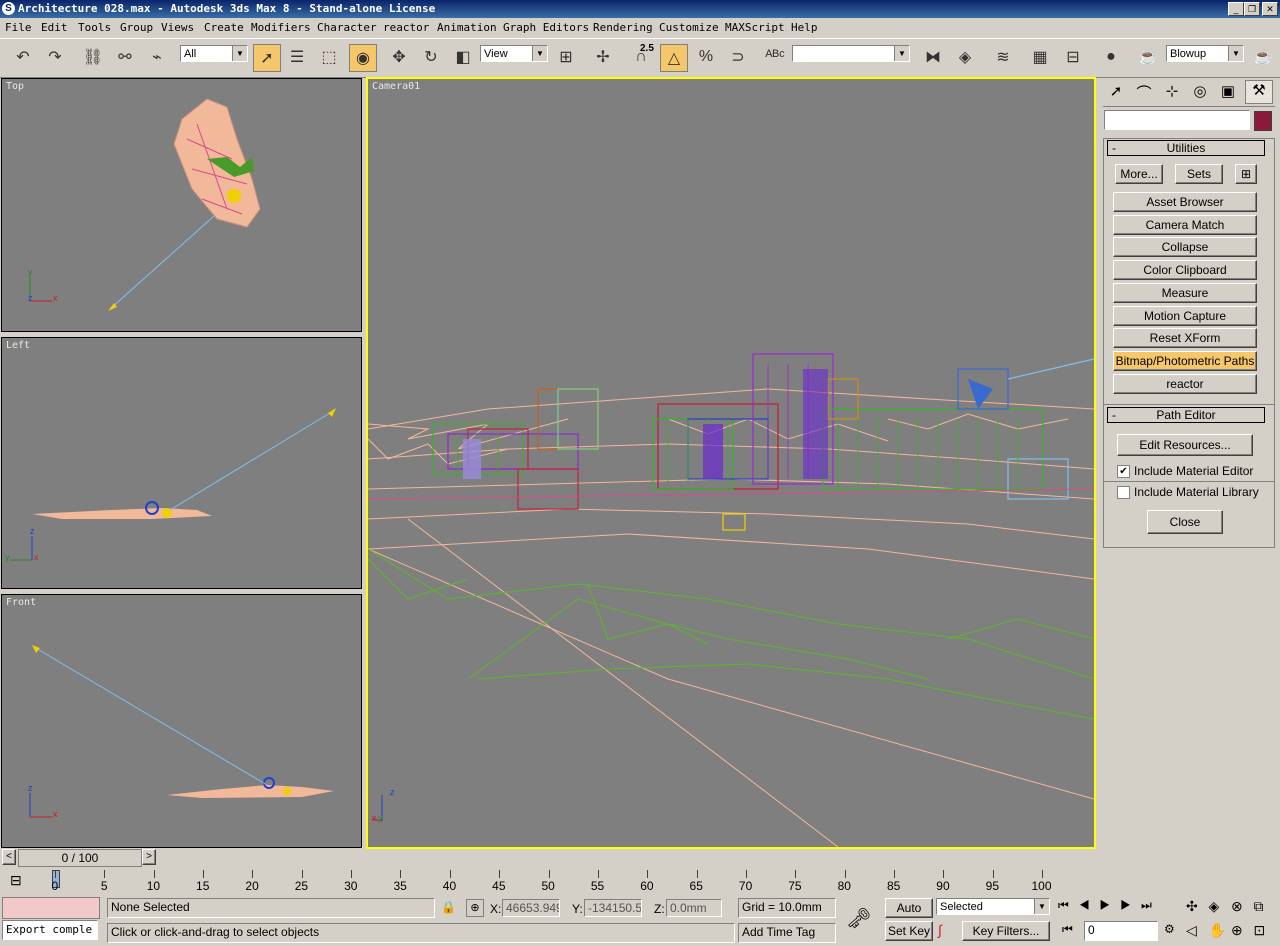  I want to click on measure-button: Measure, so click(1185, 293).